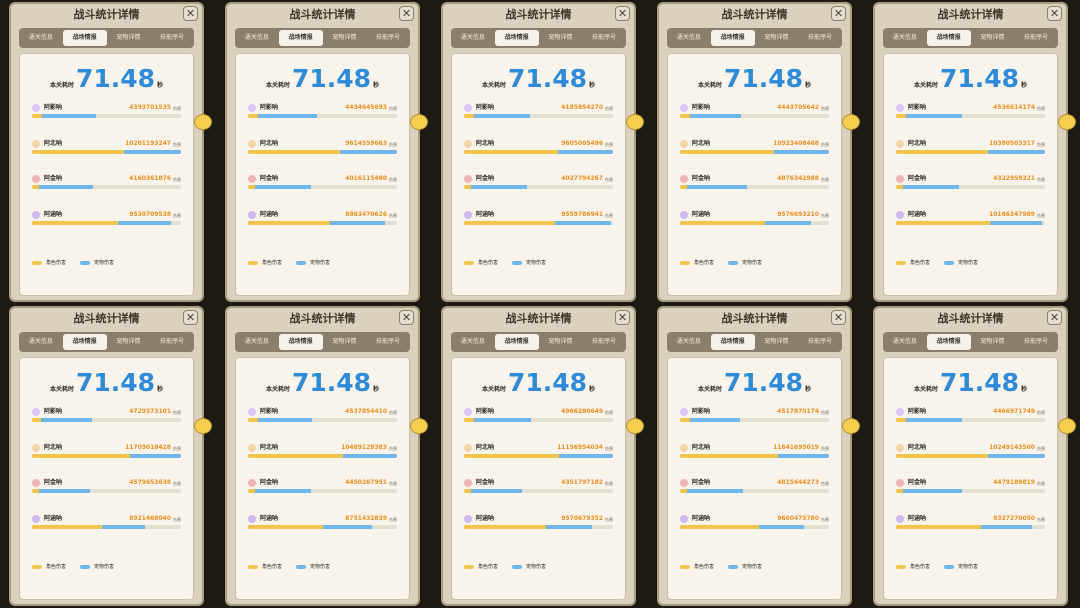 The image size is (1080, 608). What do you see at coordinates (1014, 518) in the screenshot?
I see `damage-value: 9327270050` at bounding box center [1014, 518].